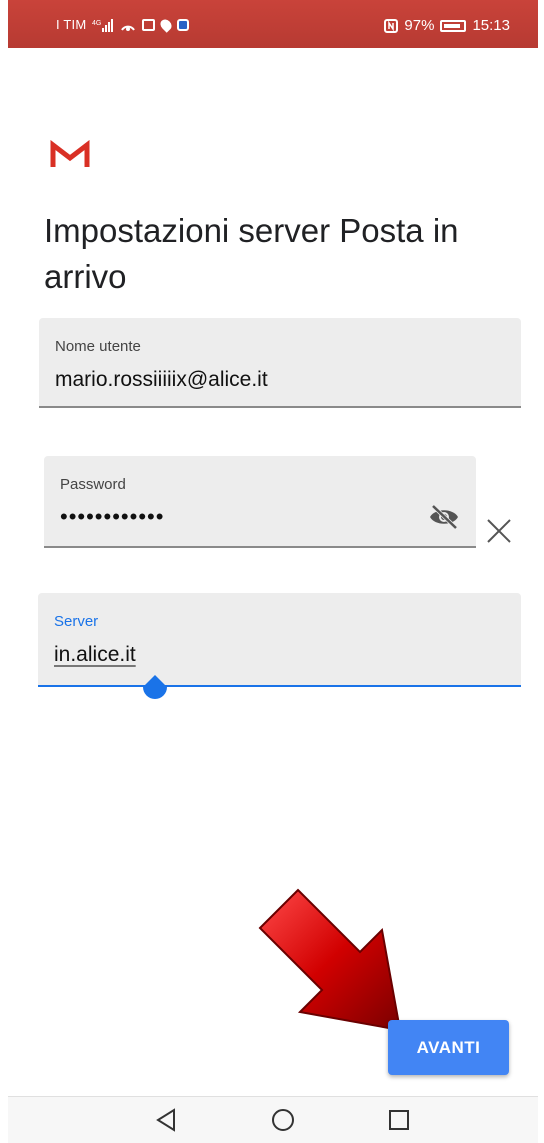  I want to click on network-type-label: 4G, so click(96, 23).